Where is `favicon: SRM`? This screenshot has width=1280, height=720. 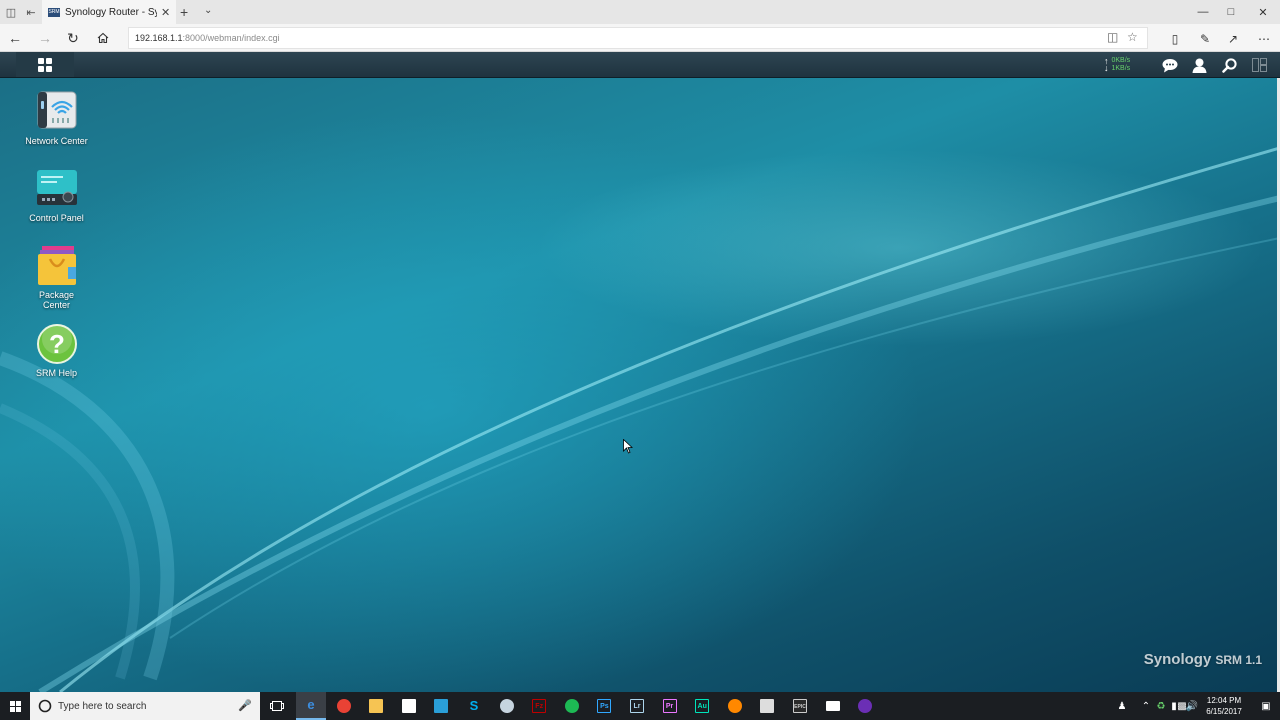
favicon: SRM is located at coordinates (54, 12).